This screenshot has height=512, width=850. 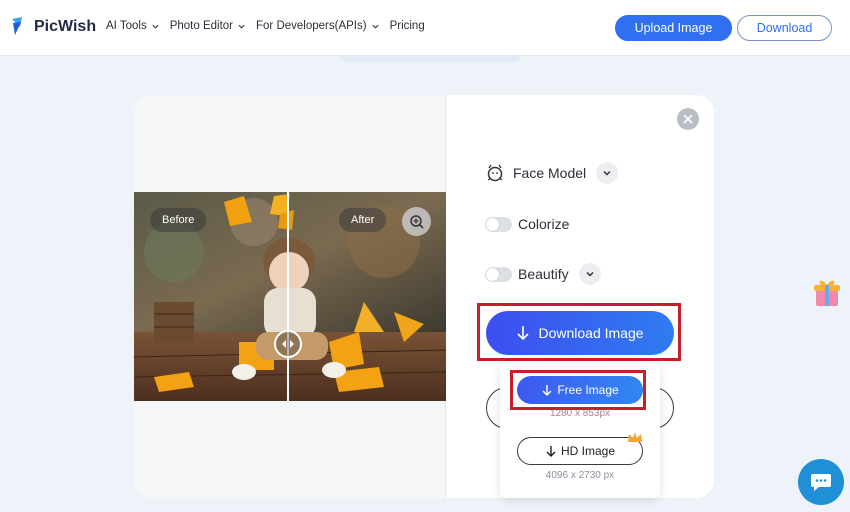 I want to click on before-after-preview: Before After, so click(x=290, y=296).